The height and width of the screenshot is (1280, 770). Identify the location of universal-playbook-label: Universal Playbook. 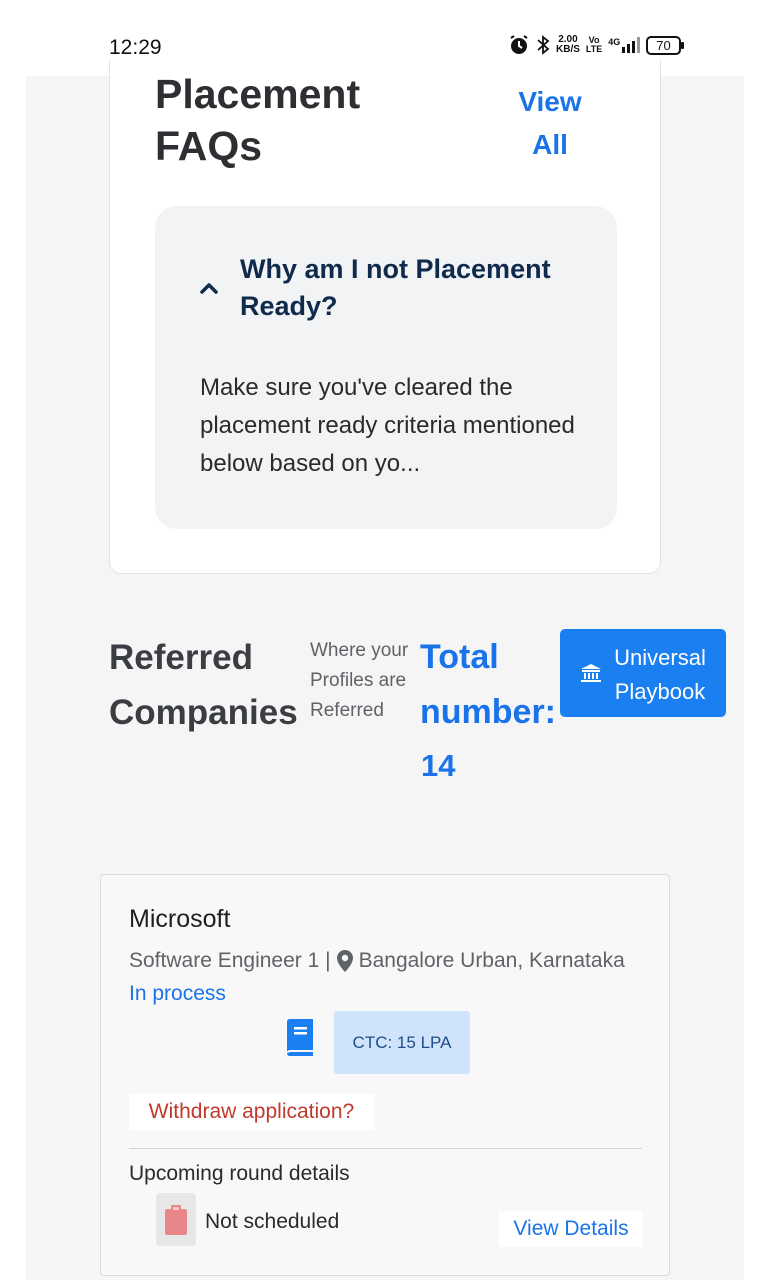
(660, 674).